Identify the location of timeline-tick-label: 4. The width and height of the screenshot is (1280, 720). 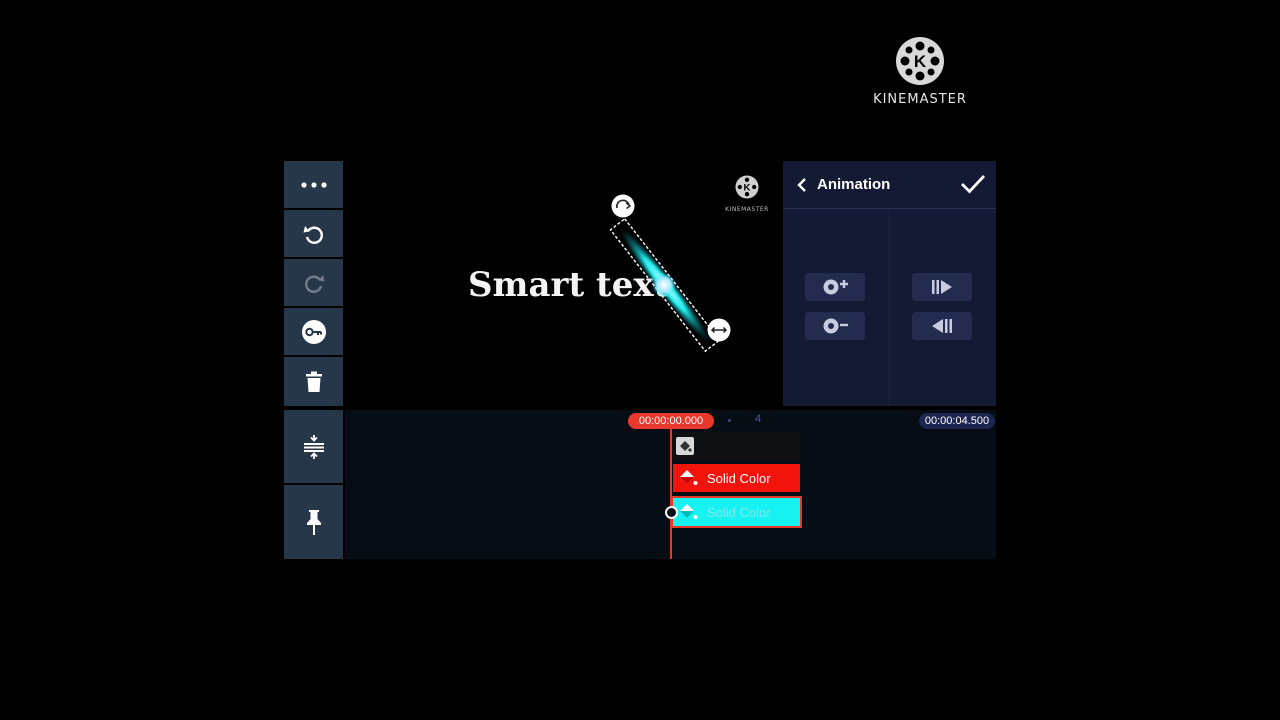
(758, 419).